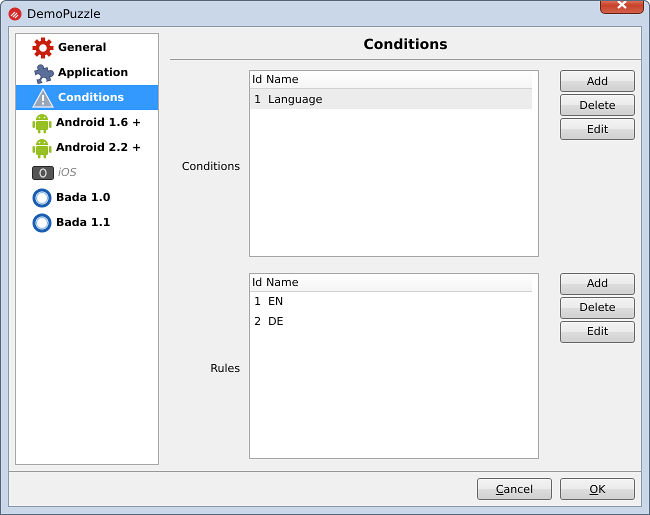  Describe the element at coordinates (514, 489) in the screenshot. I see `dialog-button: Cancel` at that location.